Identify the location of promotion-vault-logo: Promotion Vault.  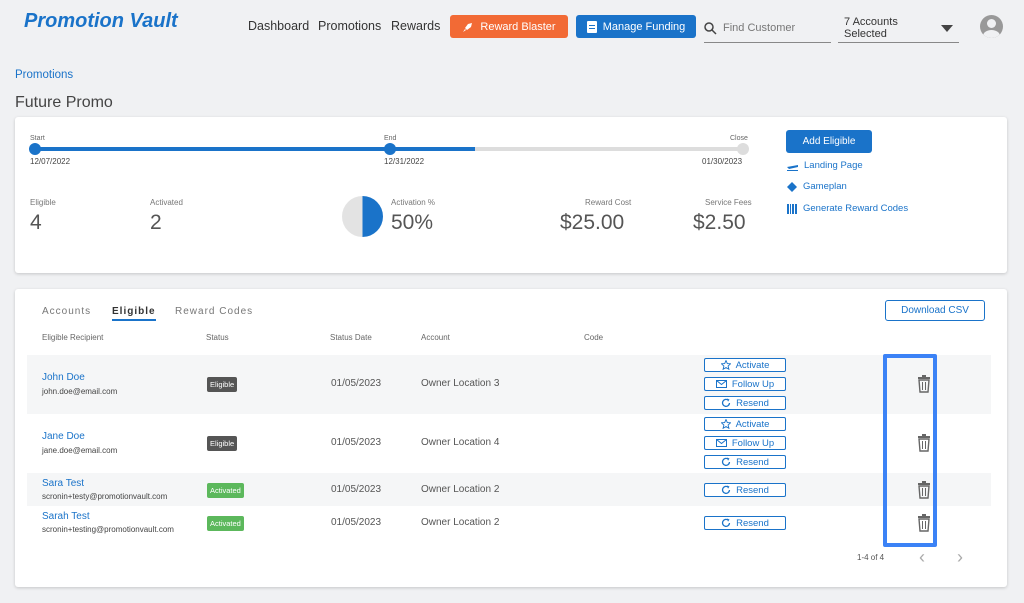
(101, 21).